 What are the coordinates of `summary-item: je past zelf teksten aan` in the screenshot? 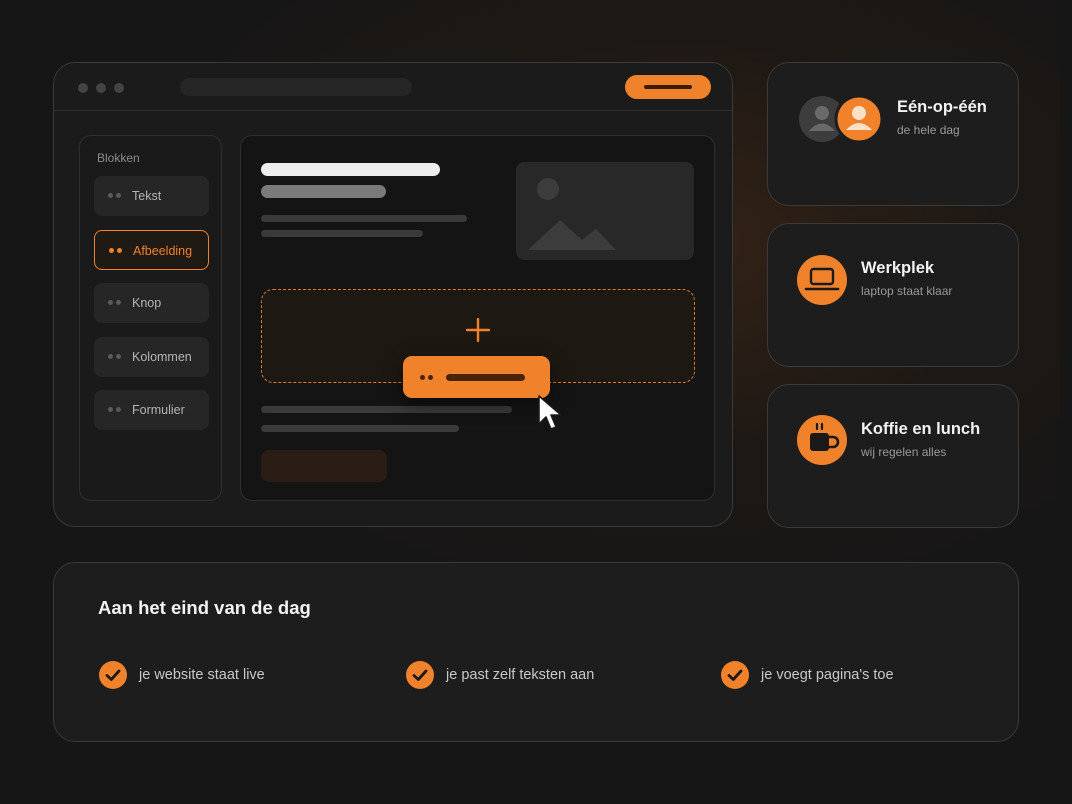 It's located at (500, 675).